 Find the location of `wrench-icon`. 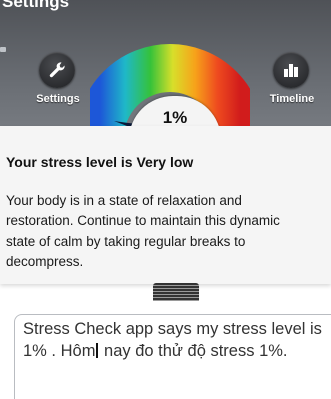

wrench-icon is located at coordinates (57, 70).